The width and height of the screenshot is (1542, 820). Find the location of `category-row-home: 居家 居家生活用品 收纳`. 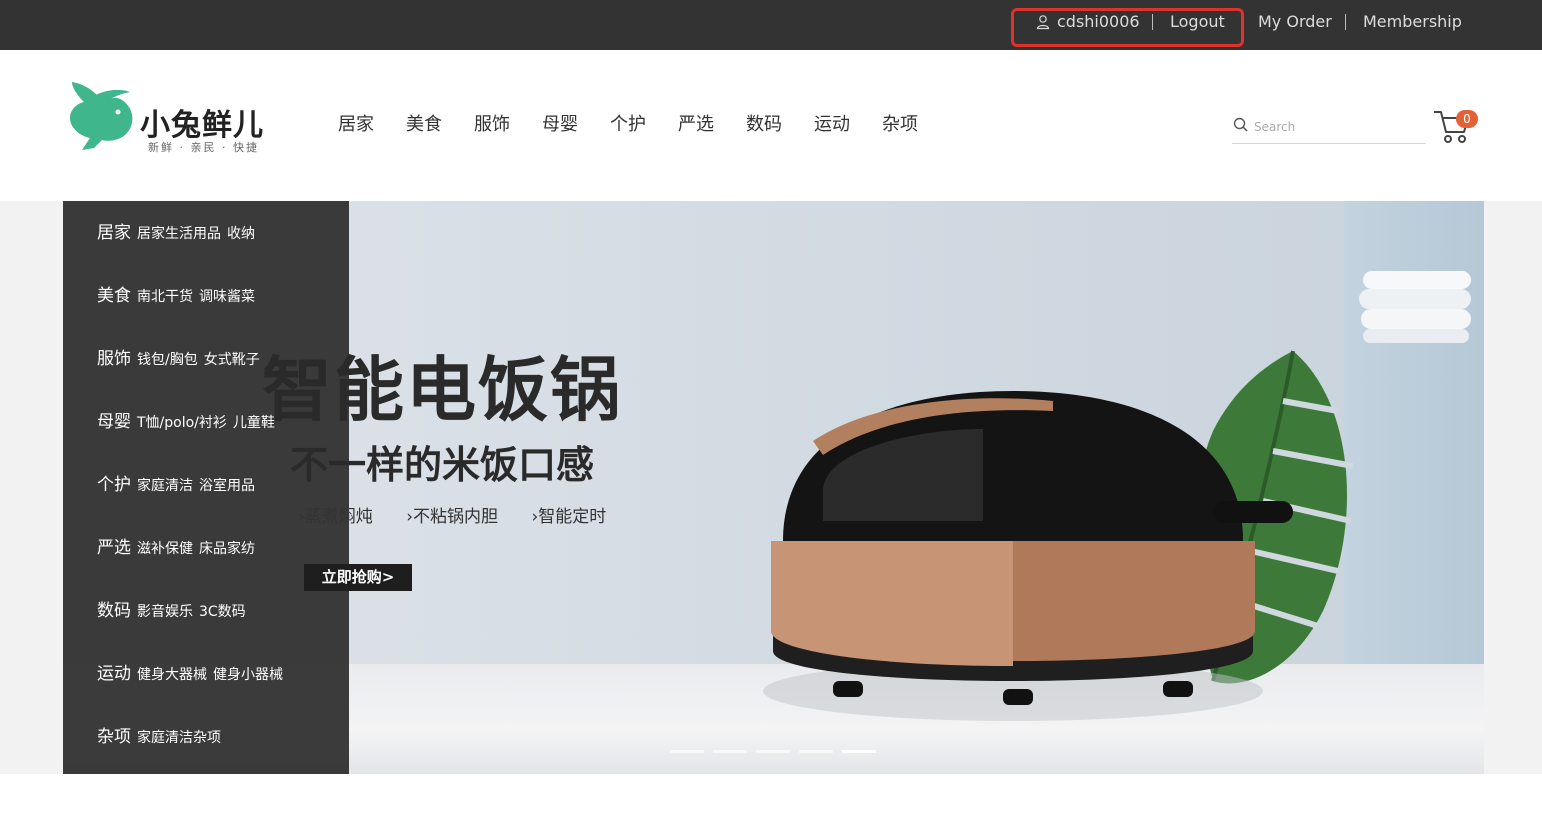

category-row-home: 居家 居家生活用品 收纳 is located at coordinates (179, 233).